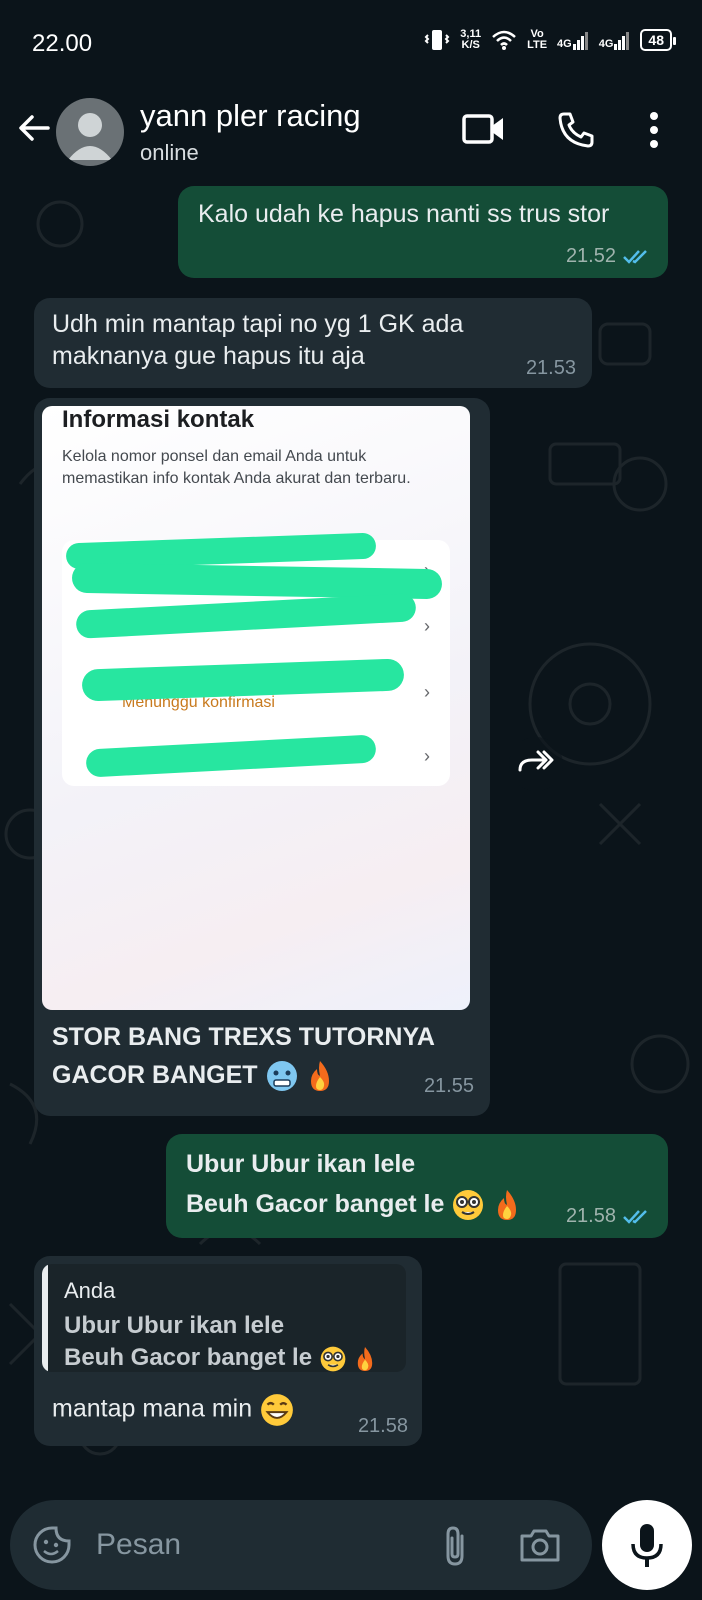 This screenshot has width=702, height=1600. What do you see at coordinates (504, 40) in the screenshot?
I see `wifi-icon` at bounding box center [504, 40].